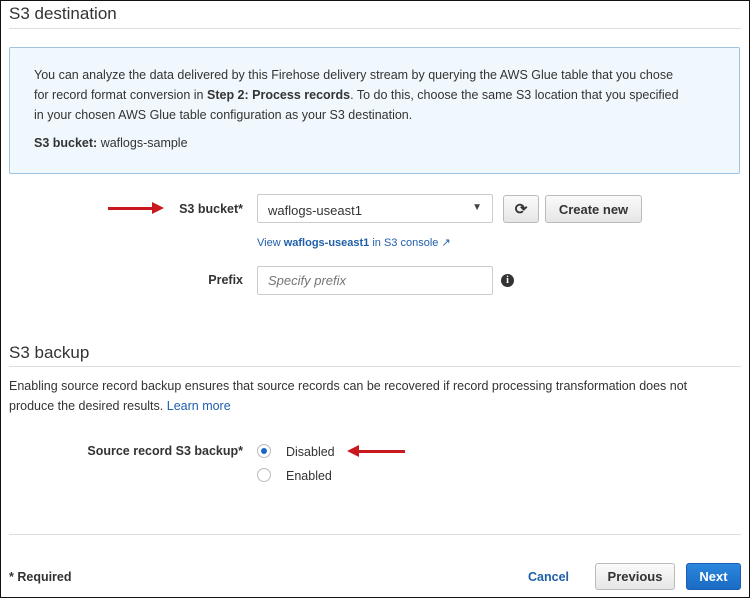  I want to click on learn-more-link: Learn more, so click(199, 406).